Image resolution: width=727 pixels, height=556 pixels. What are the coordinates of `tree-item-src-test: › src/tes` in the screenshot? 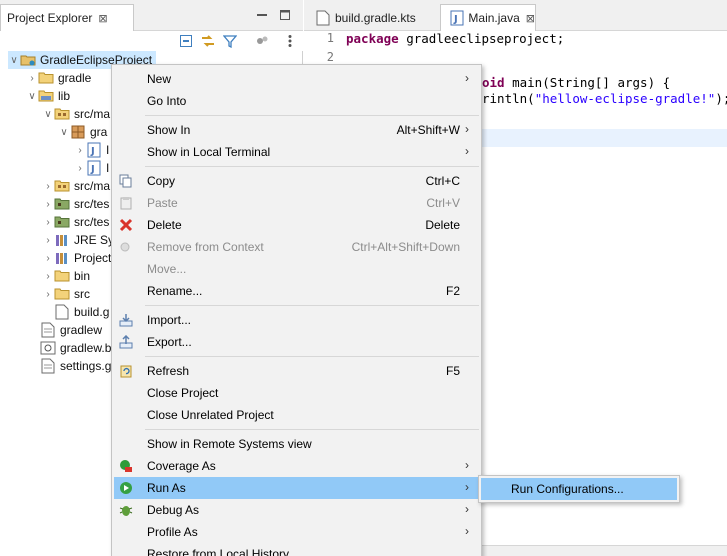 It's located at (75, 204).